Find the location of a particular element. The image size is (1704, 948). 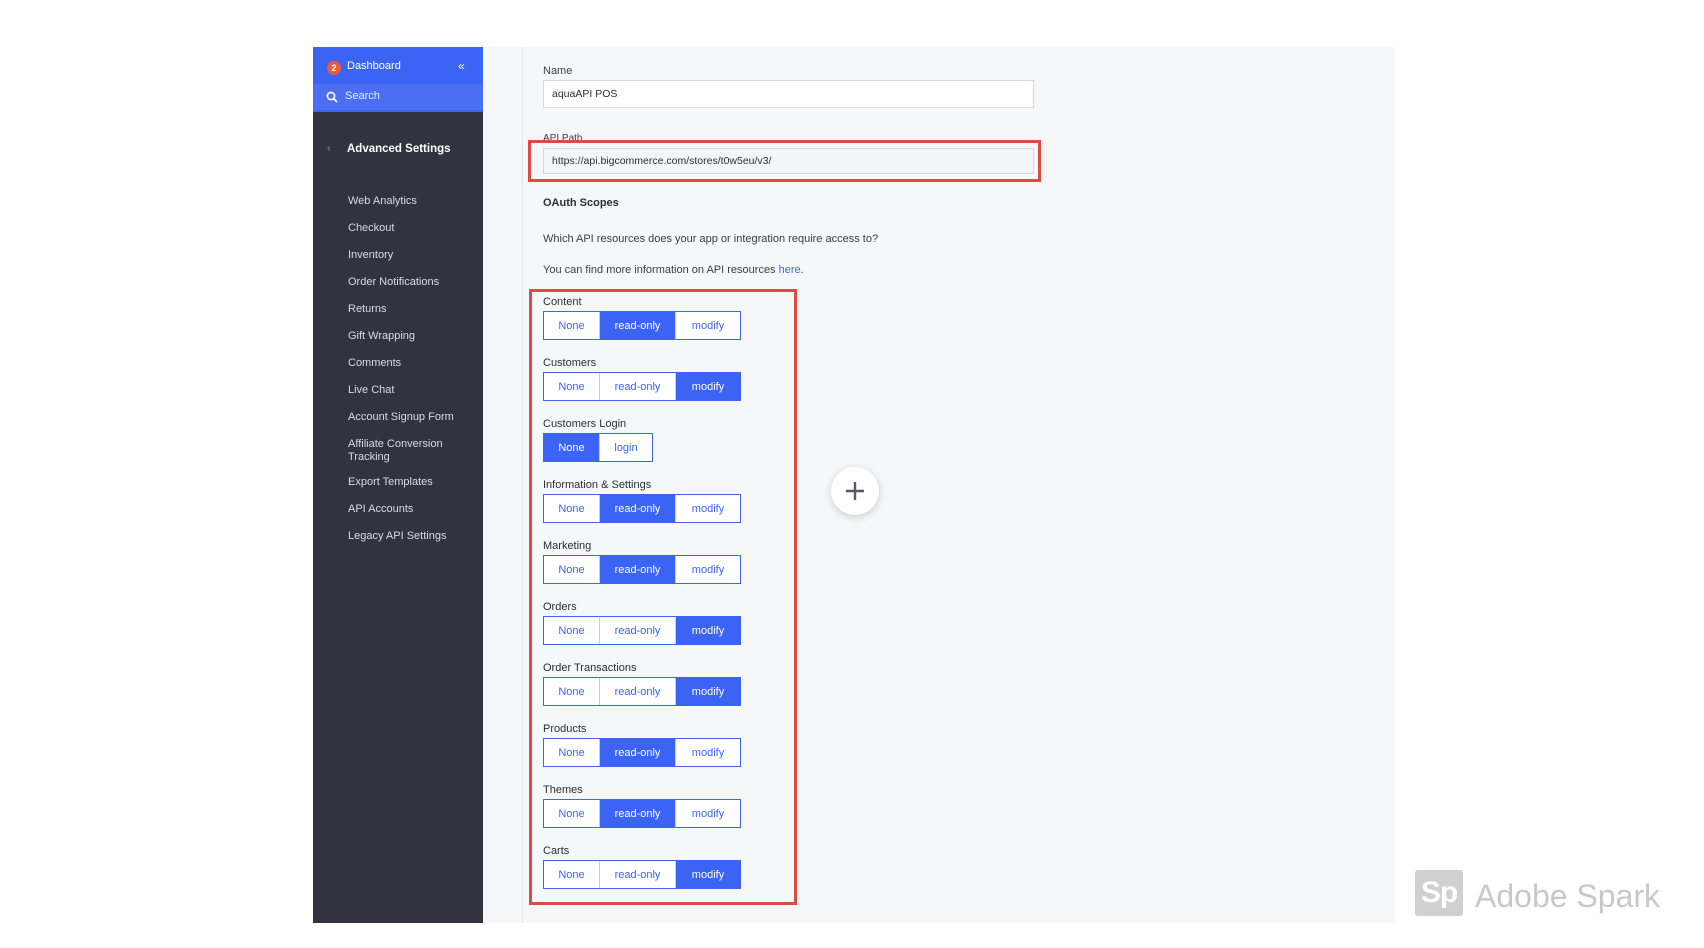

scope-toggle-group: None login is located at coordinates (598, 447).